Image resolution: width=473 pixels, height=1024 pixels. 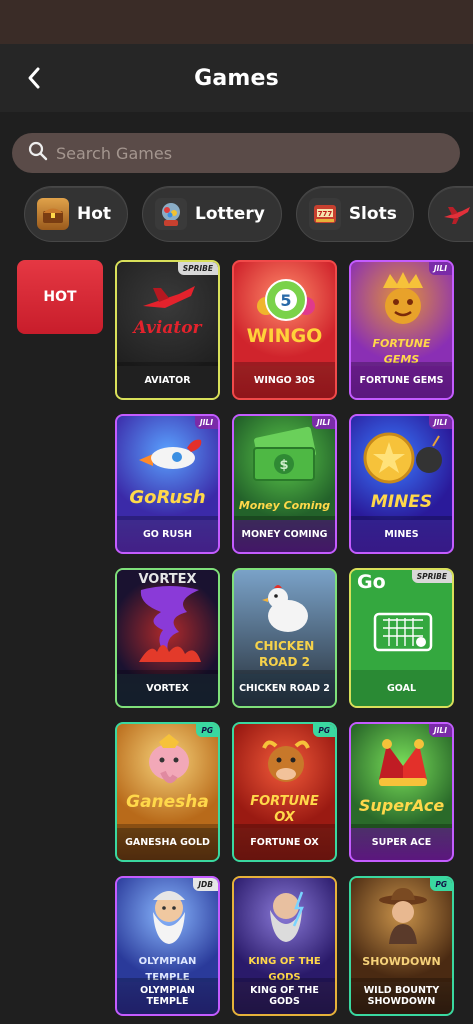 I want to click on game-title: WILD BOUNTY SHOWDOWN, so click(x=401, y=996).